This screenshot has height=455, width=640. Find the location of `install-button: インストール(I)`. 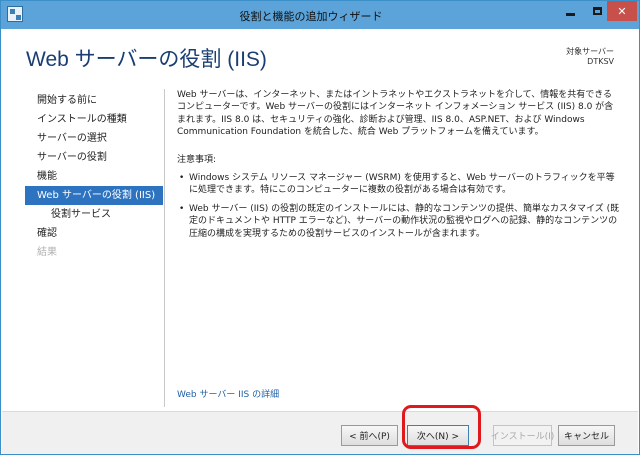

install-button: インストール(I) is located at coordinates (522, 435).